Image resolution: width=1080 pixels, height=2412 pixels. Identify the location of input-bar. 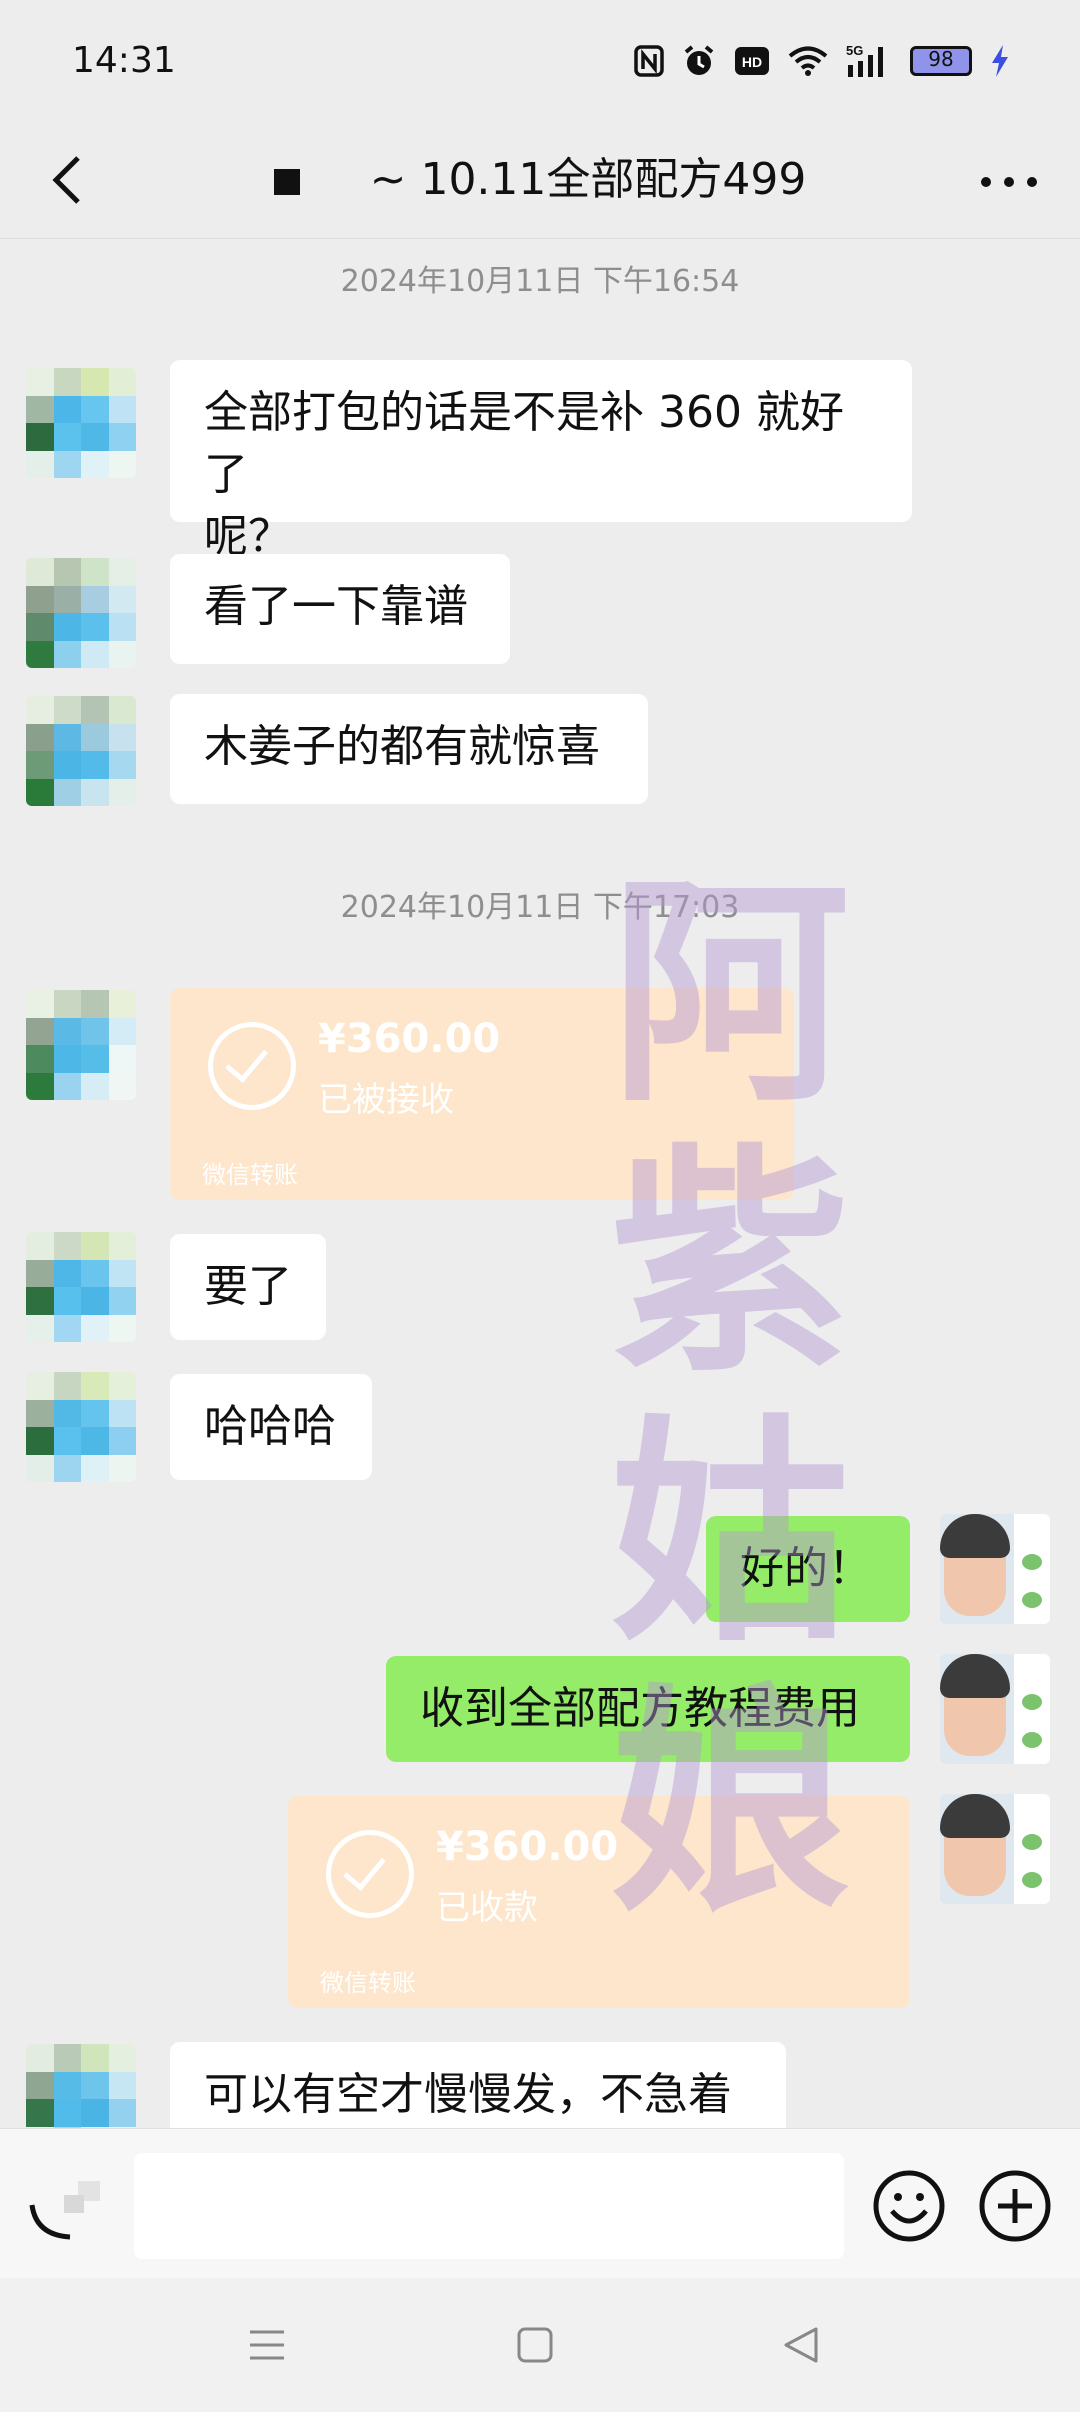
(540, 2203).